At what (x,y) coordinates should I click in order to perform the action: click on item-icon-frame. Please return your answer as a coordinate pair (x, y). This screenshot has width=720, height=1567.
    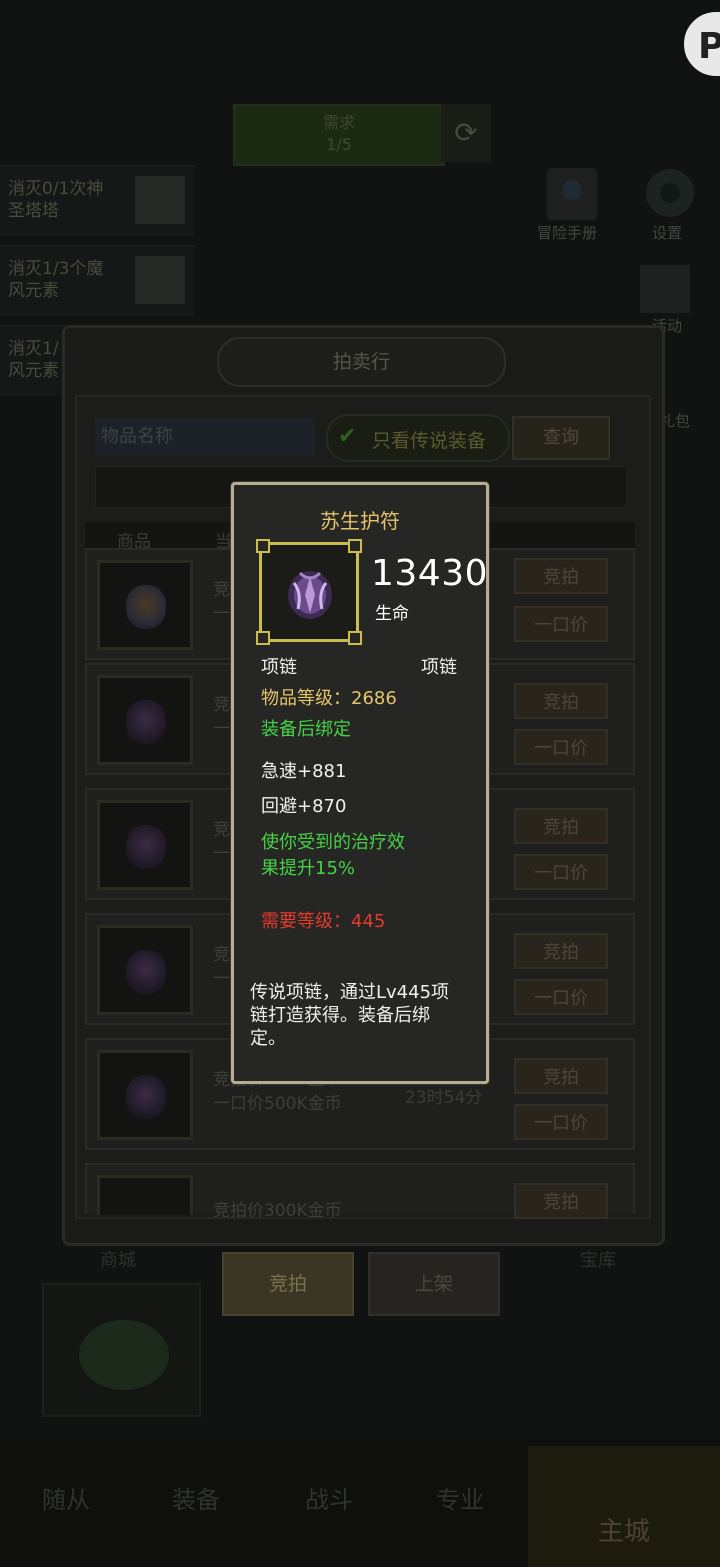
    Looking at the image, I should click on (309, 592).